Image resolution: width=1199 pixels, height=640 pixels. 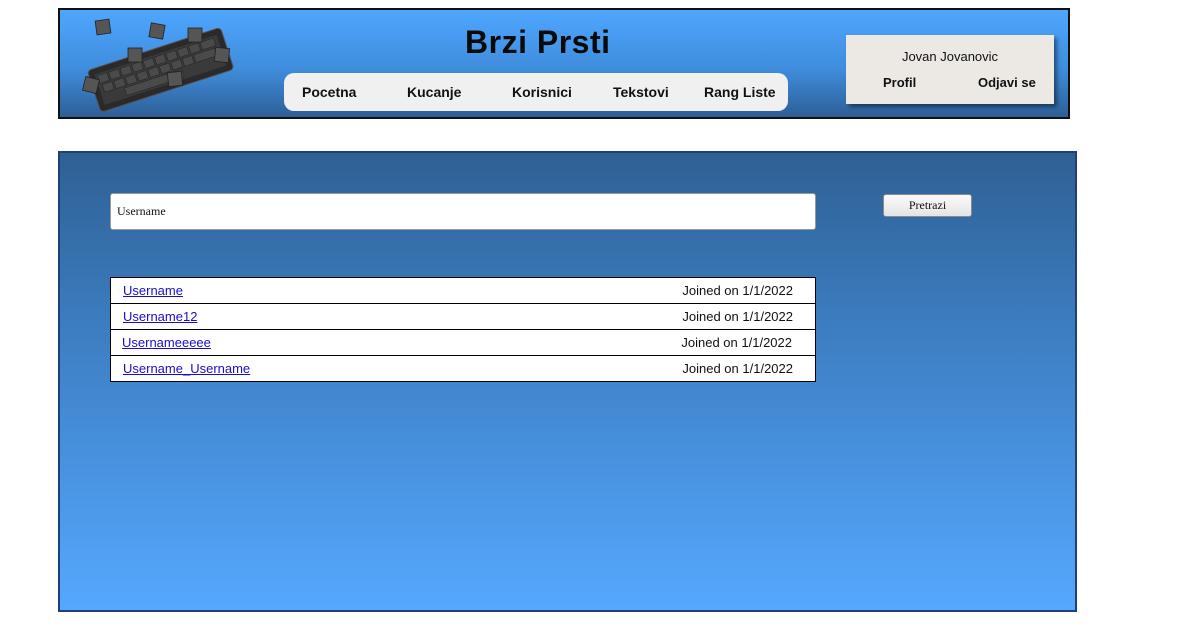 I want to click on user-link: Username_Username, so click(x=186, y=368).